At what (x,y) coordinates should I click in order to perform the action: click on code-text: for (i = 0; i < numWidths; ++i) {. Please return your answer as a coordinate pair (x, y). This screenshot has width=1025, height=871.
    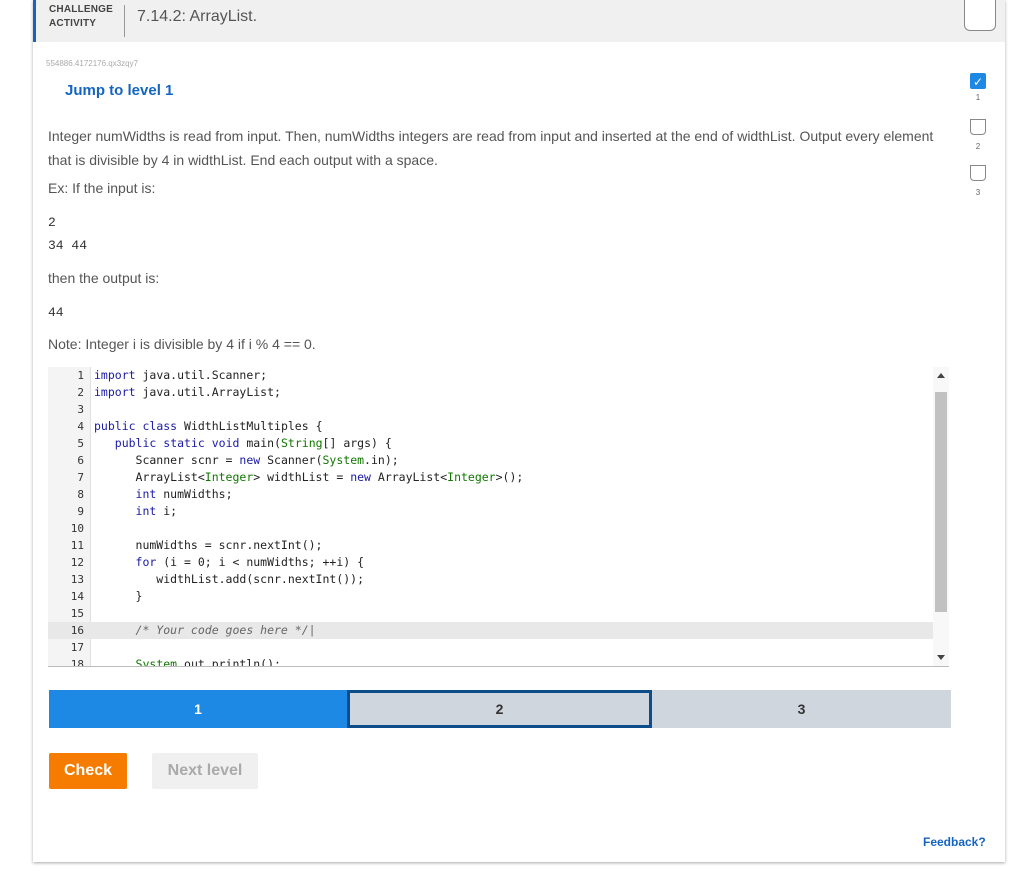
    Looking at the image, I should click on (229, 562).